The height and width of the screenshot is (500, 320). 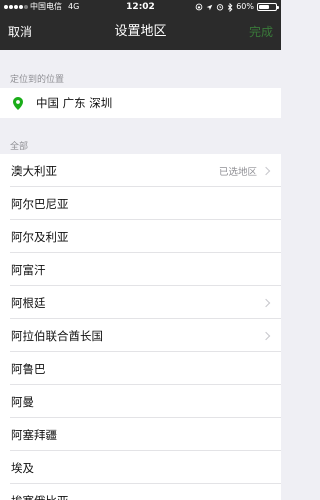 I want to click on region-row: 阿根廷, so click(x=140, y=302).